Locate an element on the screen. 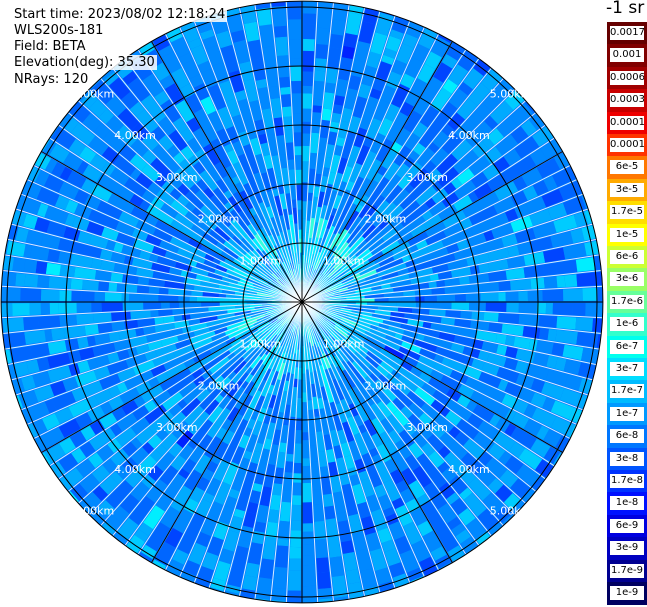  colorbar-tick-label: 6e-6 is located at coordinates (627, 257).